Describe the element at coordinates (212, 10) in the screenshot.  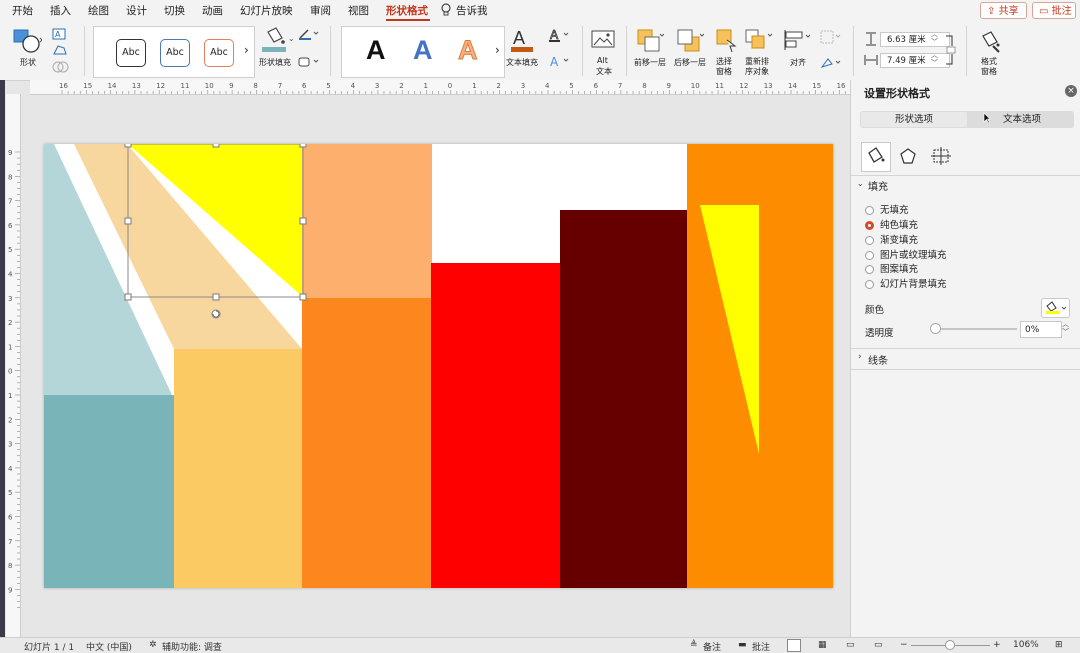
I see `tab-animations: 动画` at that location.